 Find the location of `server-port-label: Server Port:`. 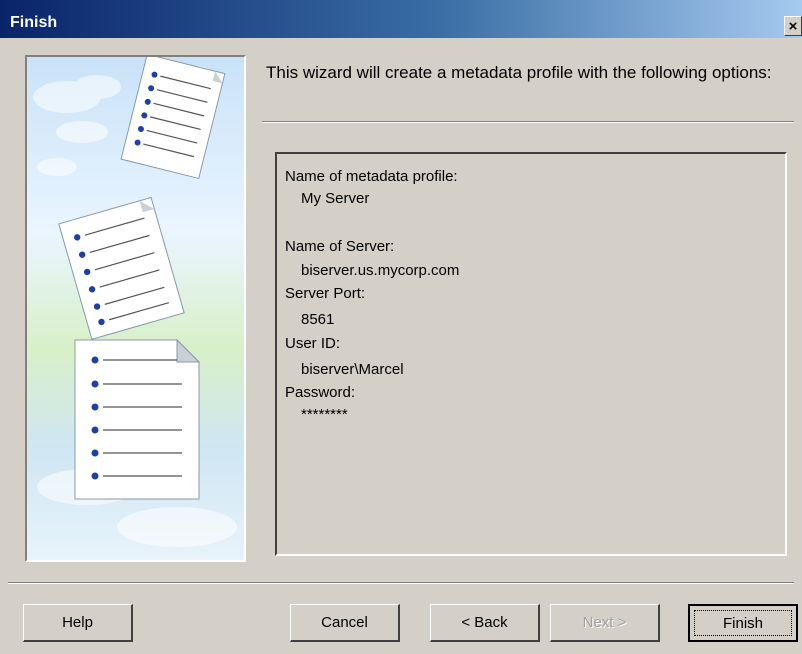

server-port-label: Server Port: is located at coordinates (325, 293).